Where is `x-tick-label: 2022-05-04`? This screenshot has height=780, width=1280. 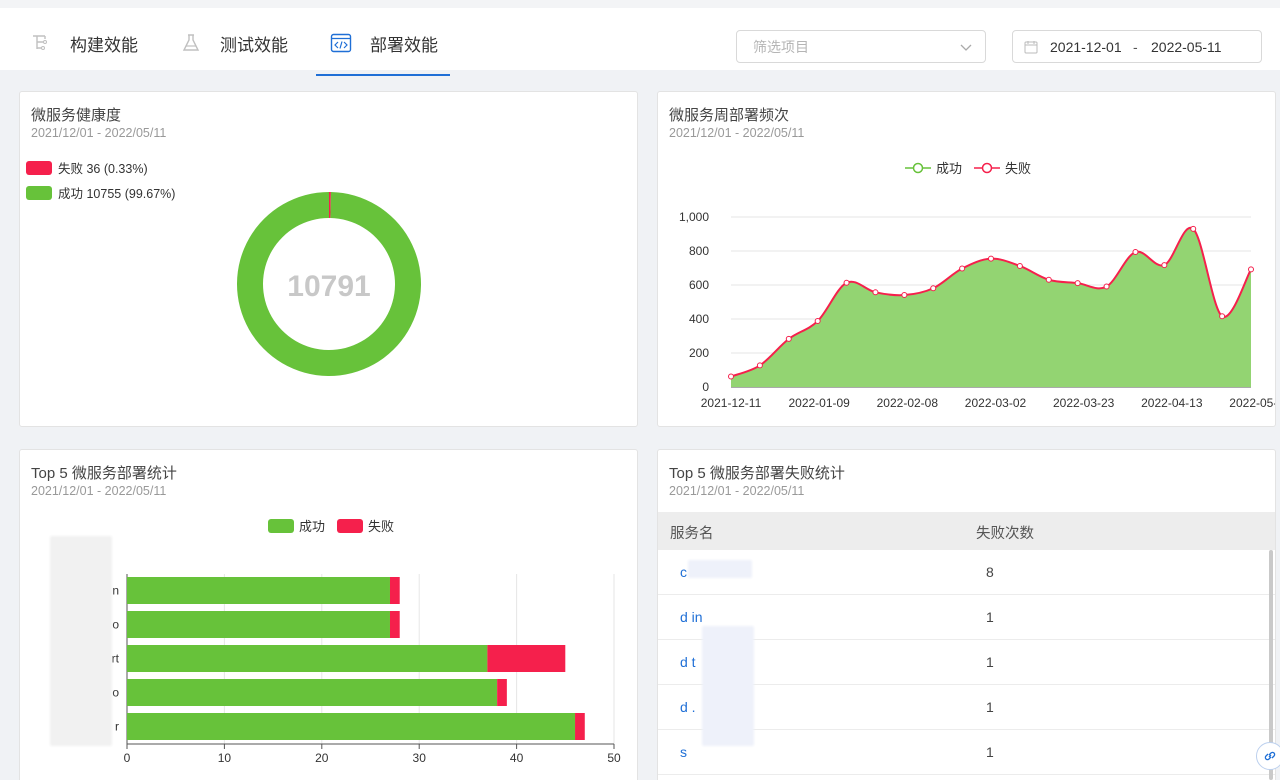
x-tick-label: 2022-05-04 is located at coordinates (1252, 403).